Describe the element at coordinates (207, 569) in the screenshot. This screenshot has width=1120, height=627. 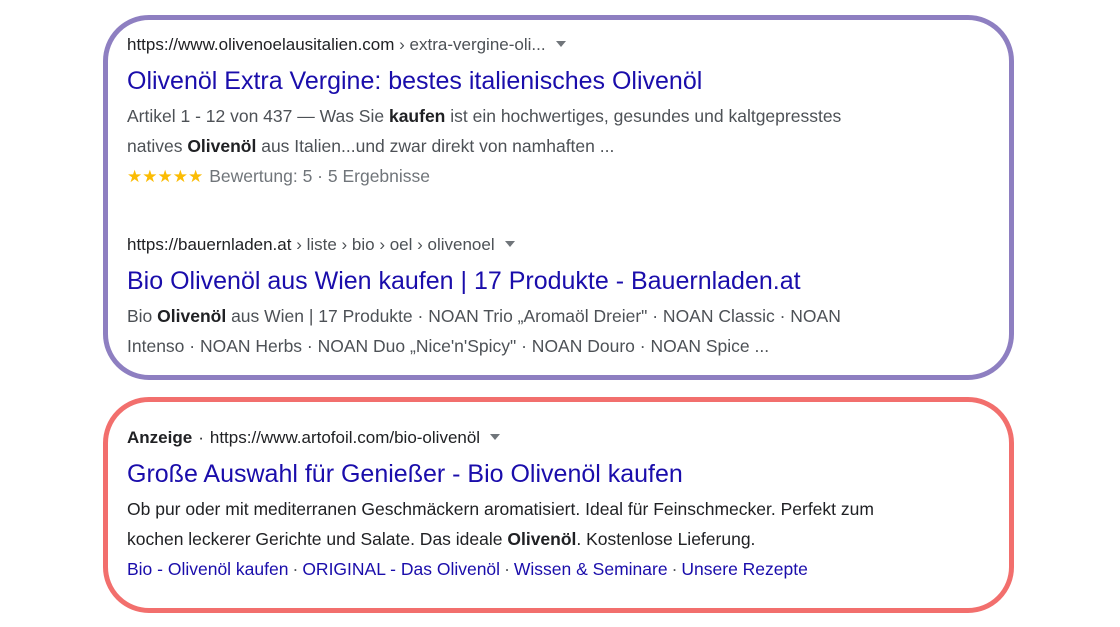
I see `sitelink-bio-olivenoel: Bio - Olivenöl kaufen` at that location.